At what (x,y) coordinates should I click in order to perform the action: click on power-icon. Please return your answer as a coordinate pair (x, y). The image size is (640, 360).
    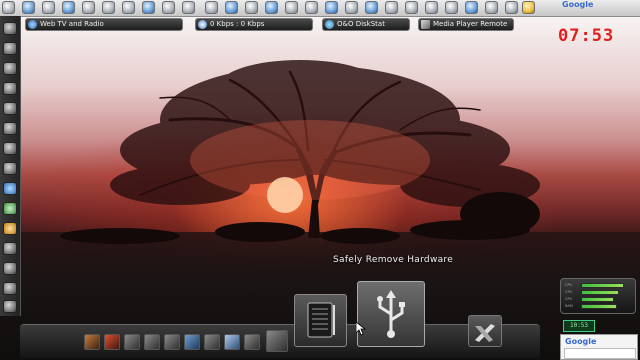
    Looking at the image, I should click on (511, 7).